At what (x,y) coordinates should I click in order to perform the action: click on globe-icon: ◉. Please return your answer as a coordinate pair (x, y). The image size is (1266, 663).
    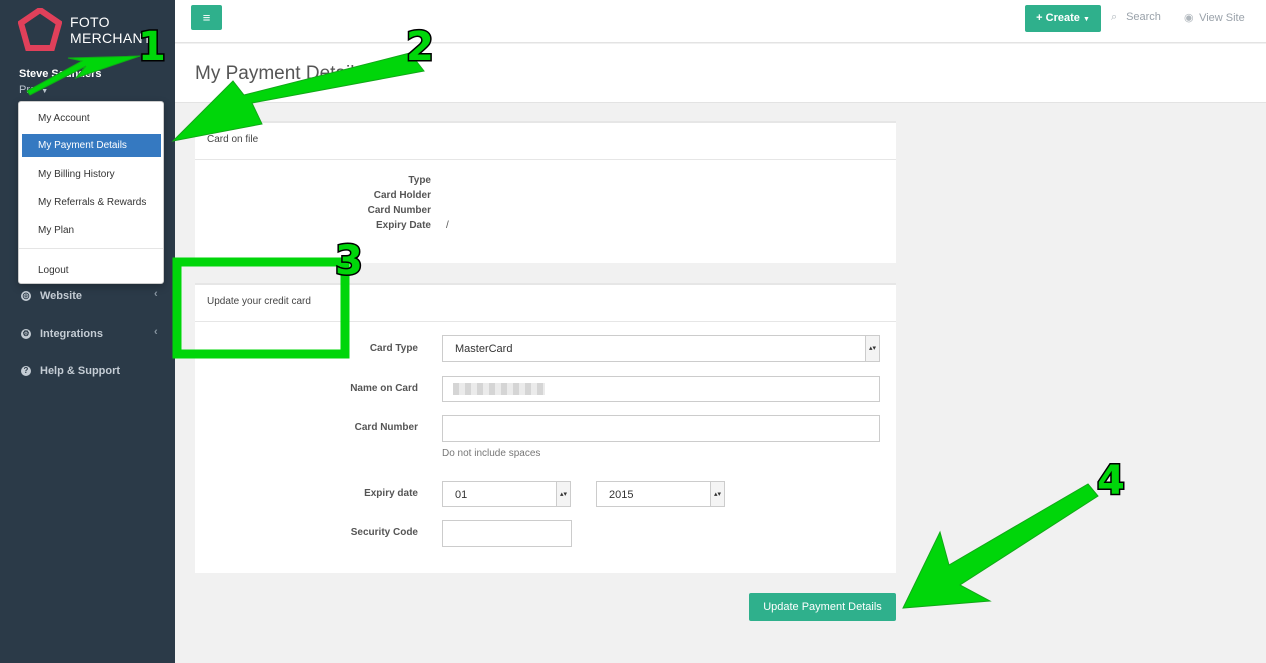
    Looking at the image, I should click on (1189, 18).